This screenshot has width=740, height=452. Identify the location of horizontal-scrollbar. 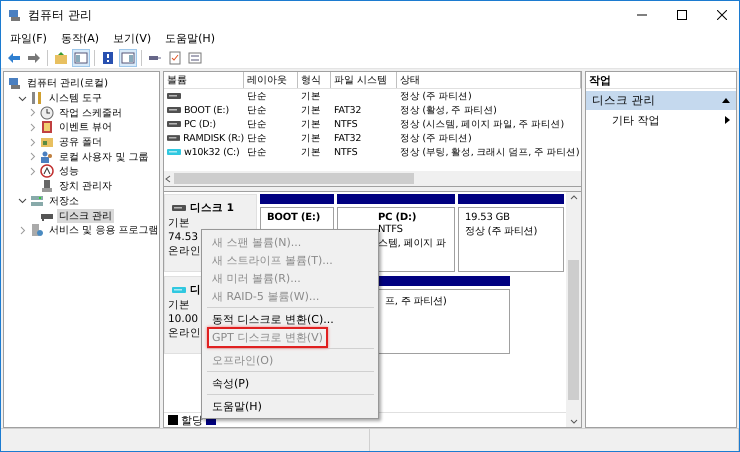
(372, 178).